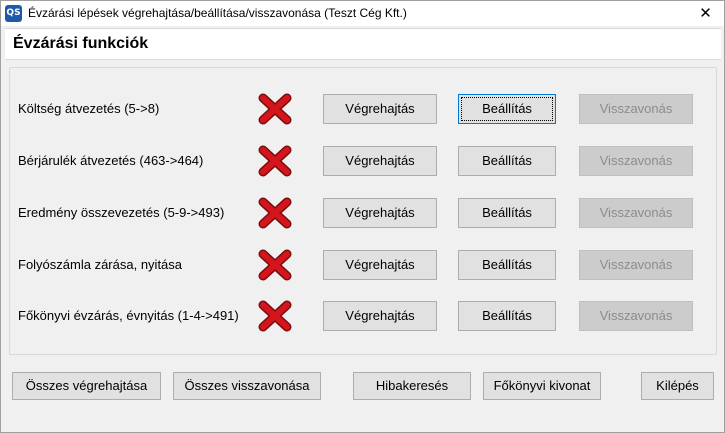 This screenshot has width=725, height=433. I want to click on exit-button: Kilépés, so click(677, 386).